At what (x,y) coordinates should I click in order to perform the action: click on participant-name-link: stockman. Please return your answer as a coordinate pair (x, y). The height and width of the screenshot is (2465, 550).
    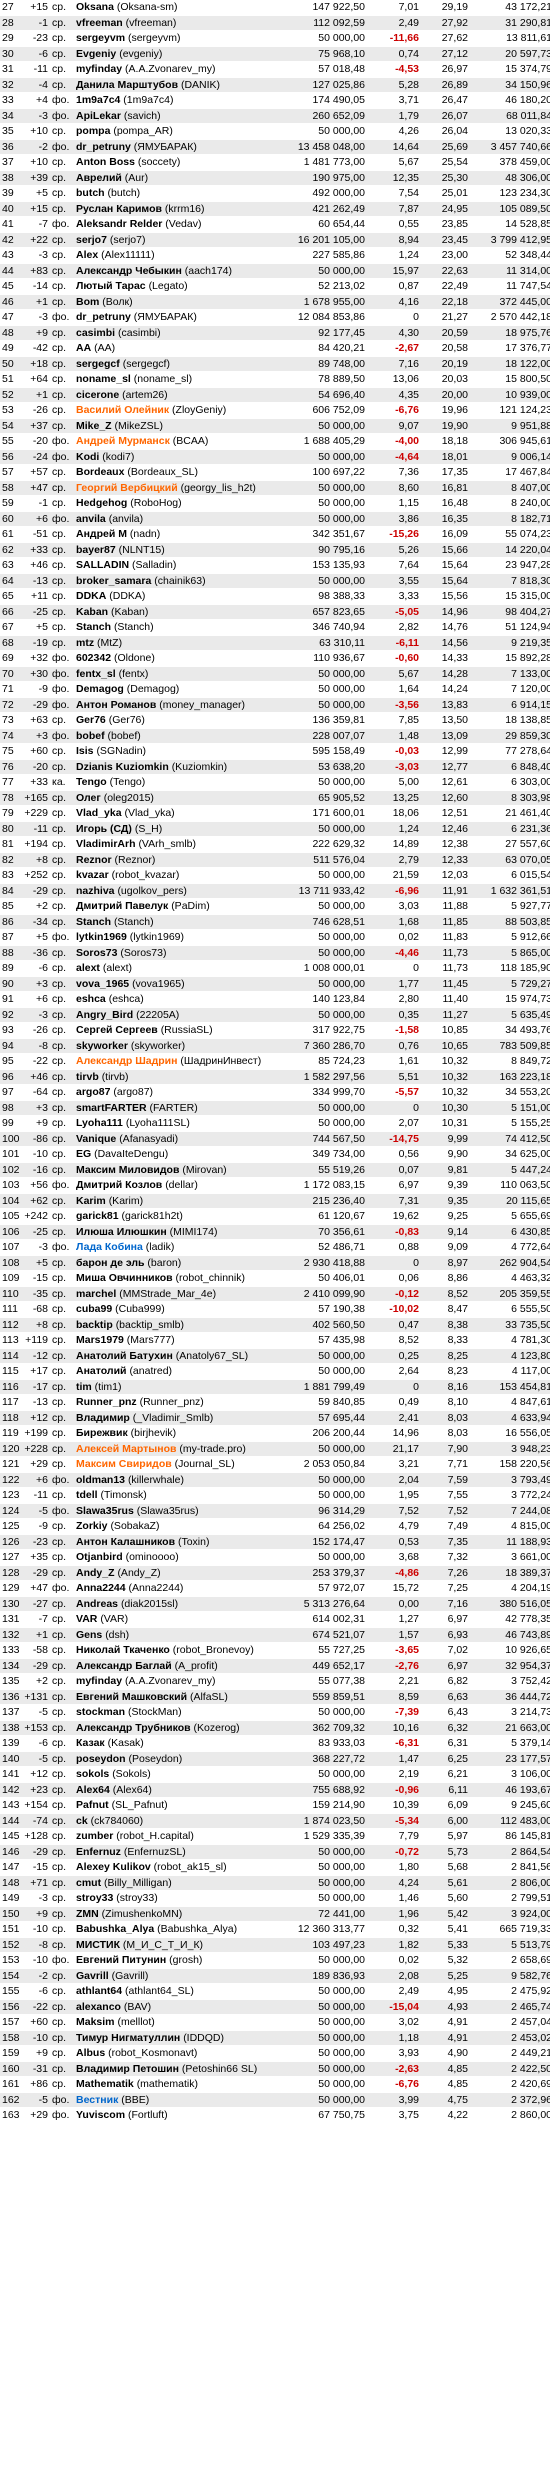
    Looking at the image, I should click on (100, 1712).